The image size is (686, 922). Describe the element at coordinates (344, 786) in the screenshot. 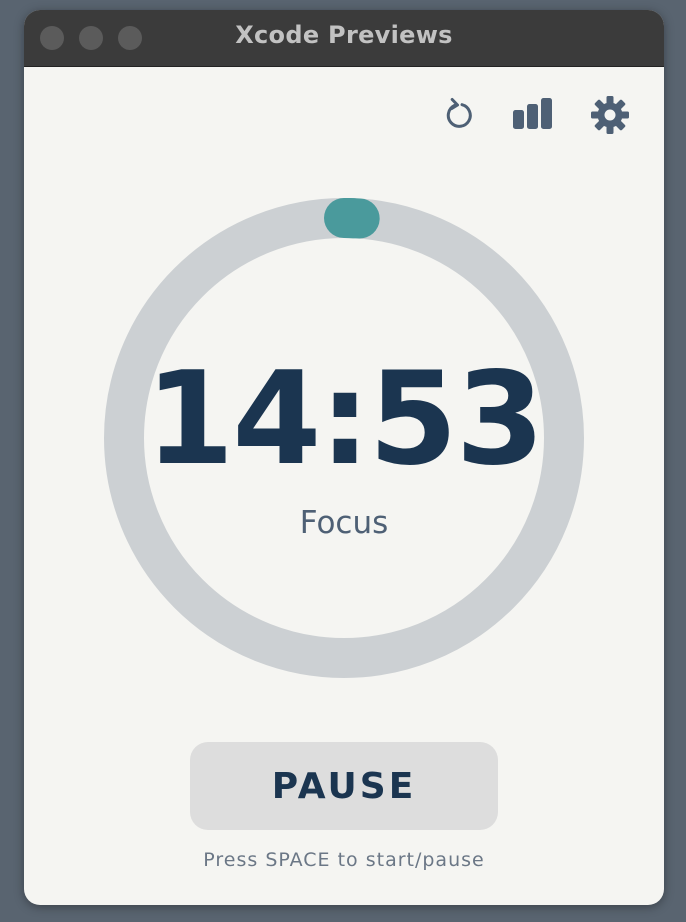

I see `pause-button: PAUSE` at that location.